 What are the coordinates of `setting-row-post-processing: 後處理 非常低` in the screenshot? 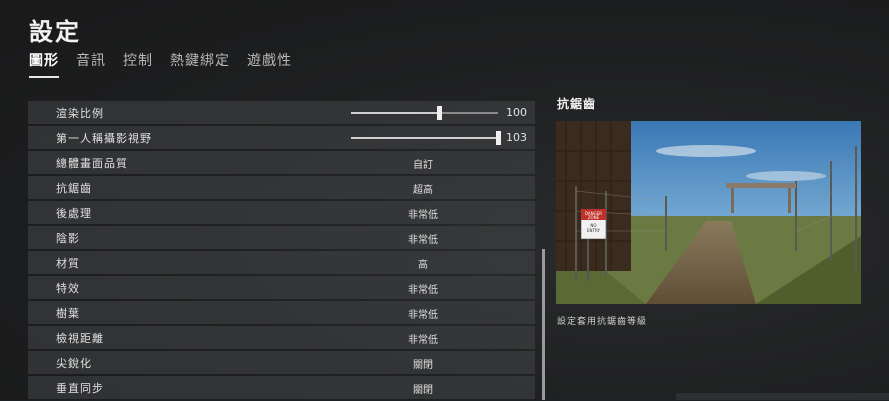 It's located at (281, 212).